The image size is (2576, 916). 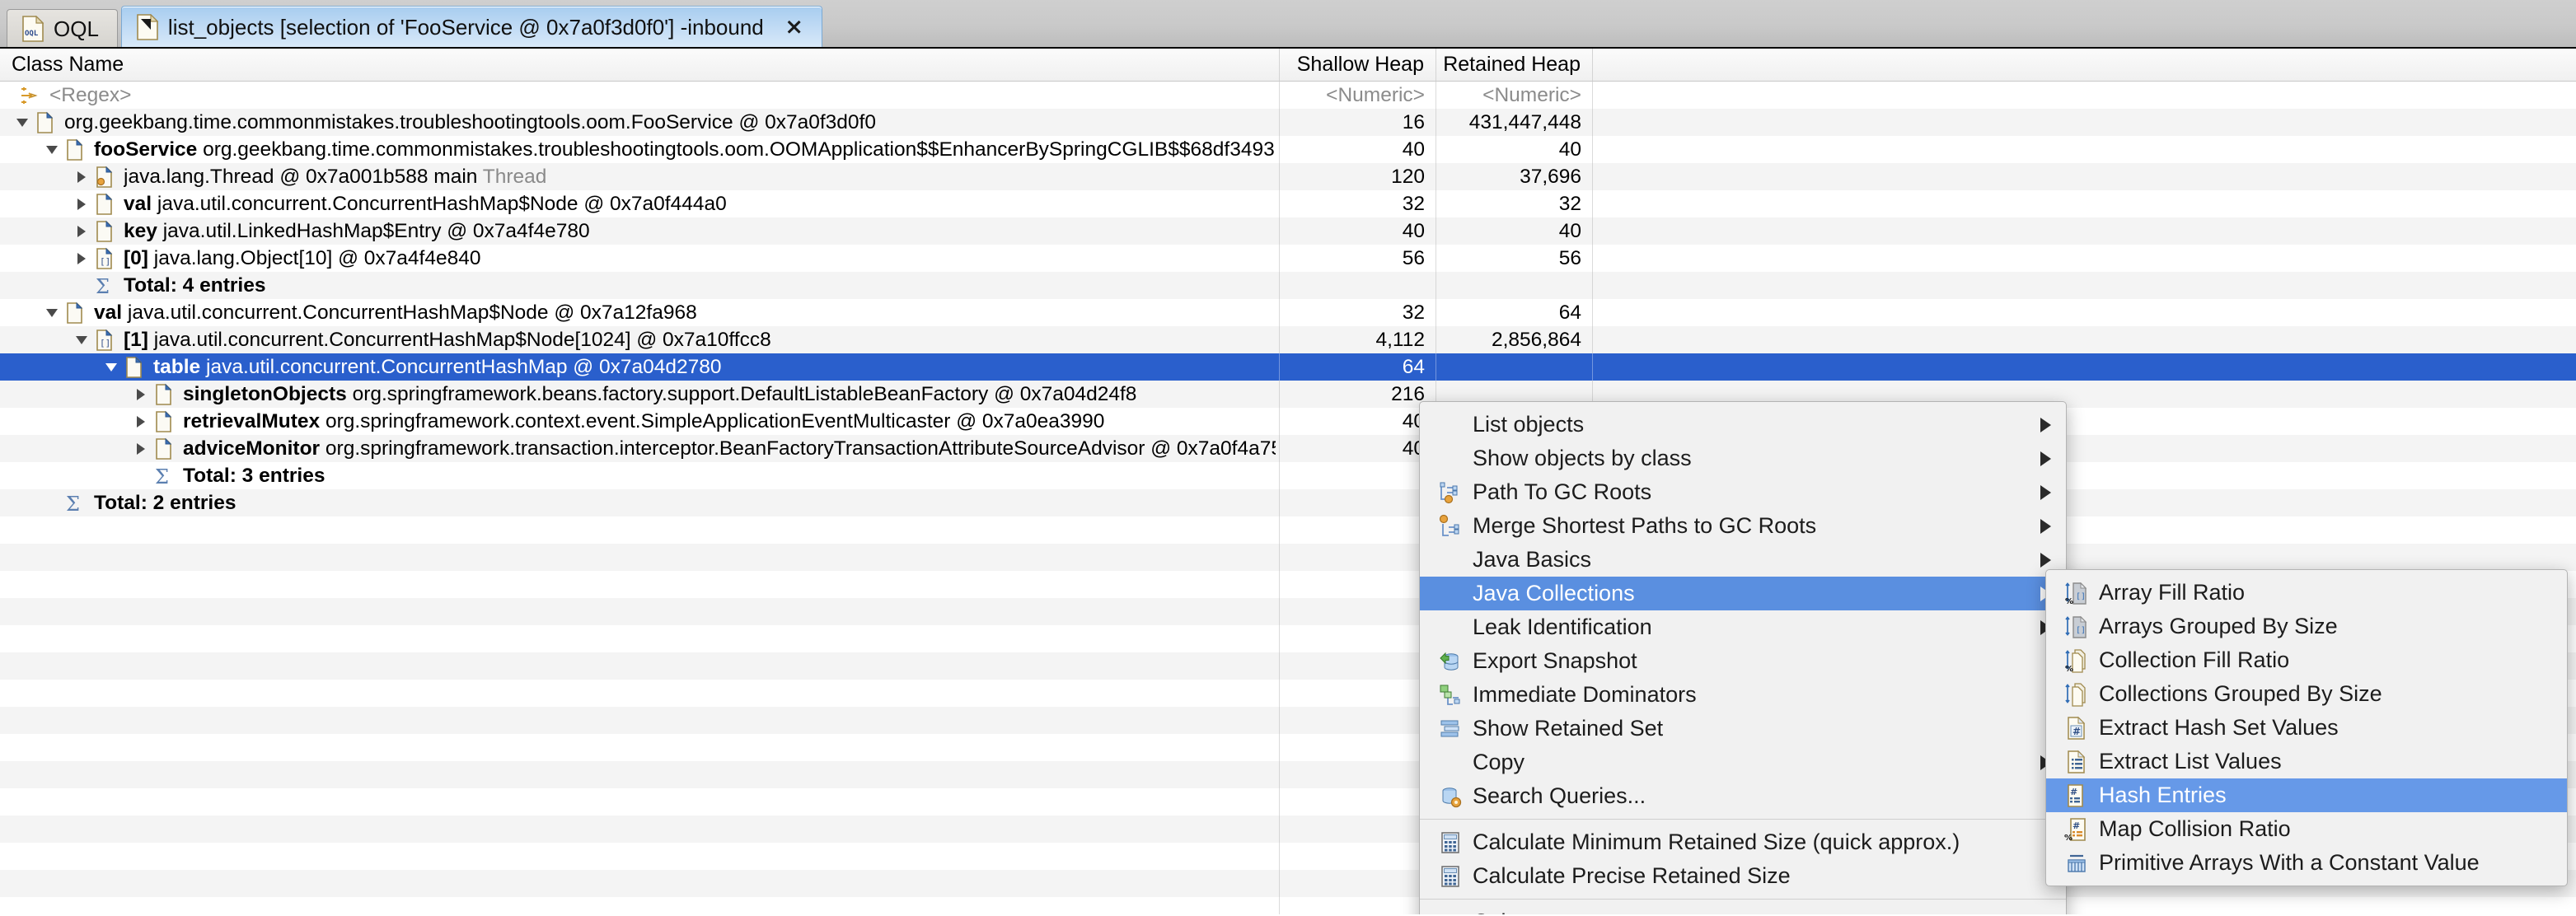 I want to click on menu-item-list-objects: List objects, so click(x=1743, y=425).